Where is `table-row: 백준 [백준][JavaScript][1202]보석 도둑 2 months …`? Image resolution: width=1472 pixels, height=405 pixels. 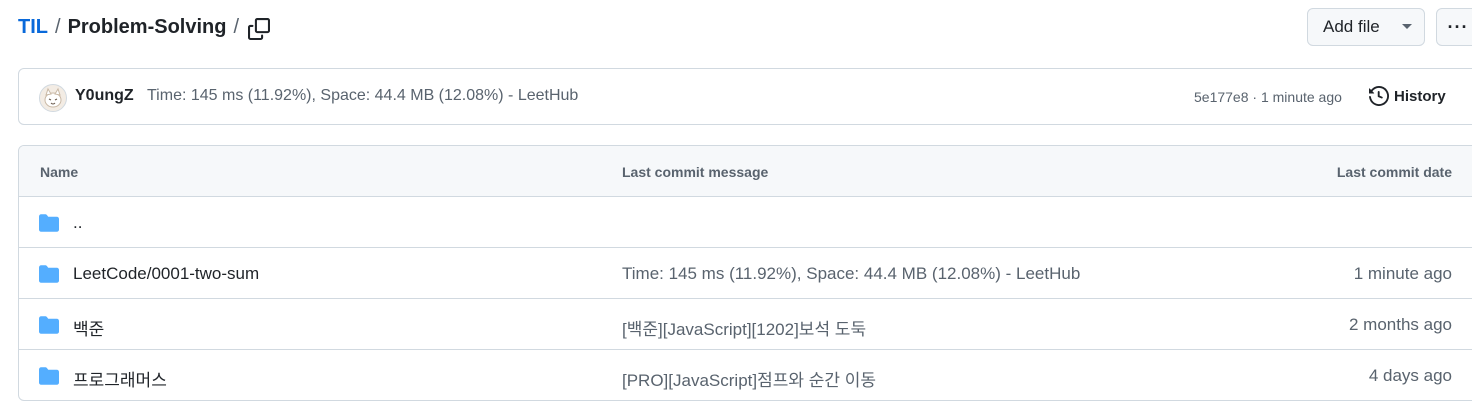 table-row: 백준 [백준][JavaScript][1202]보석 도둑 2 months … is located at coordinates (745, 324).